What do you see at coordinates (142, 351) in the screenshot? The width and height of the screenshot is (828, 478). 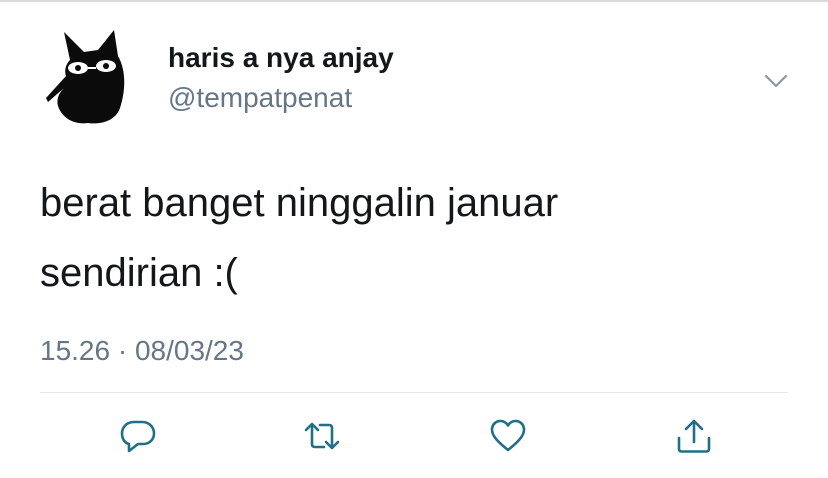 I see `tweet-timestamp: 15.26 · 08/03/23` at bounding box center [142, 351].